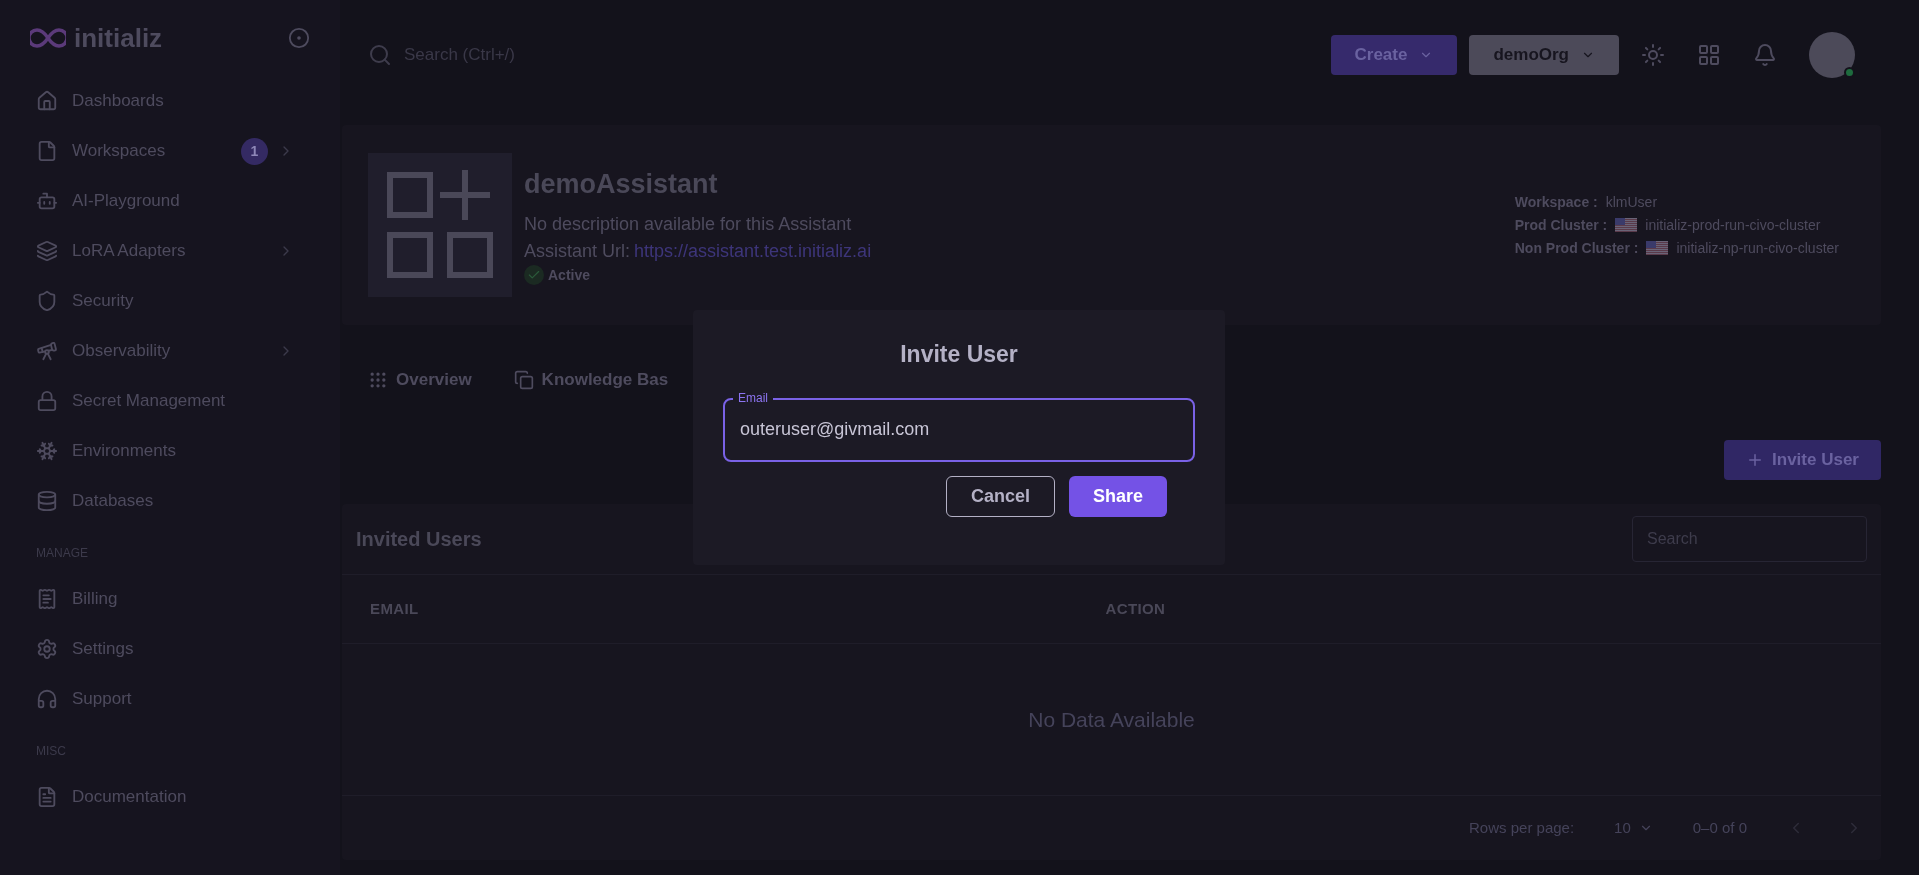  Describe the element at coordinates (1000, 496) in the screenshot. I see `cancel-button: Cancel` at that location.